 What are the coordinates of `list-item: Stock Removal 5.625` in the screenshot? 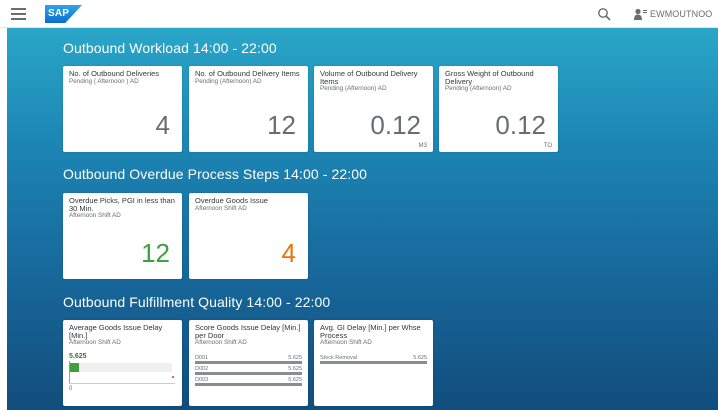 It's located at (373, 360).